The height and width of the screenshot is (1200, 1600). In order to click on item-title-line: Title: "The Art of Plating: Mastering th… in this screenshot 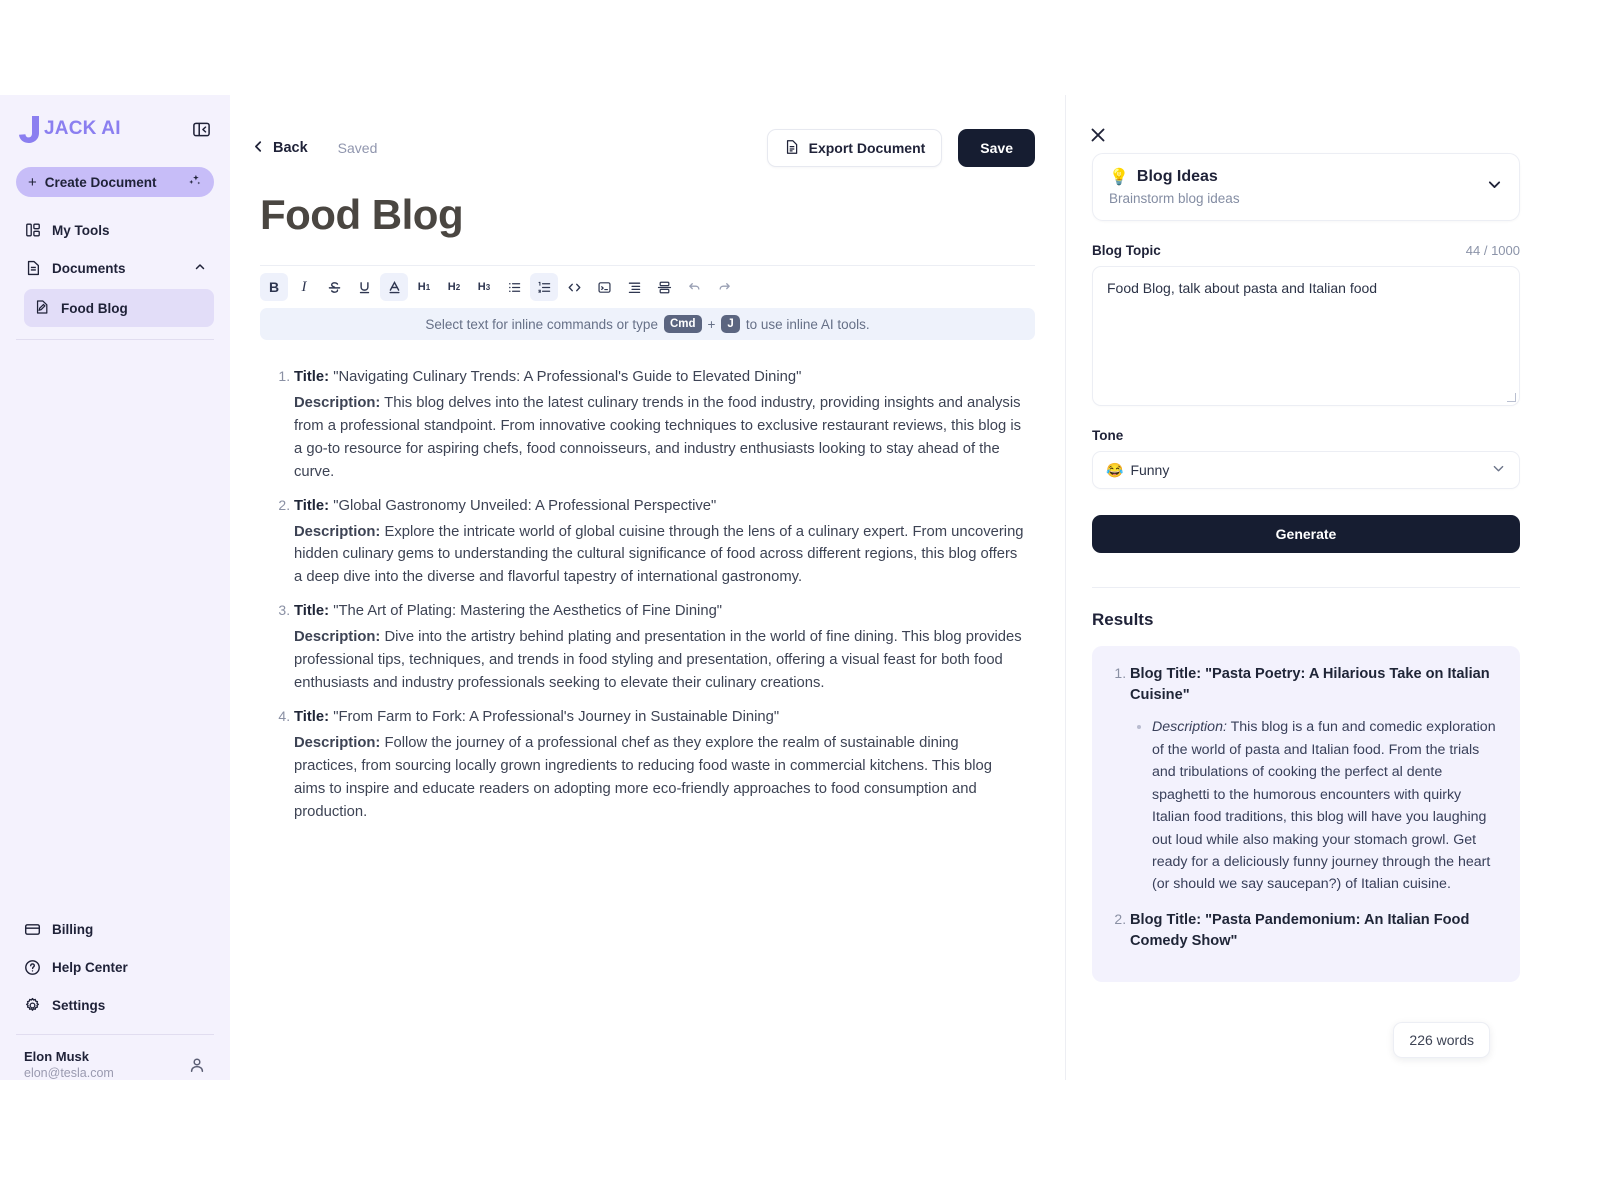, I will do `click(659, 611)`.